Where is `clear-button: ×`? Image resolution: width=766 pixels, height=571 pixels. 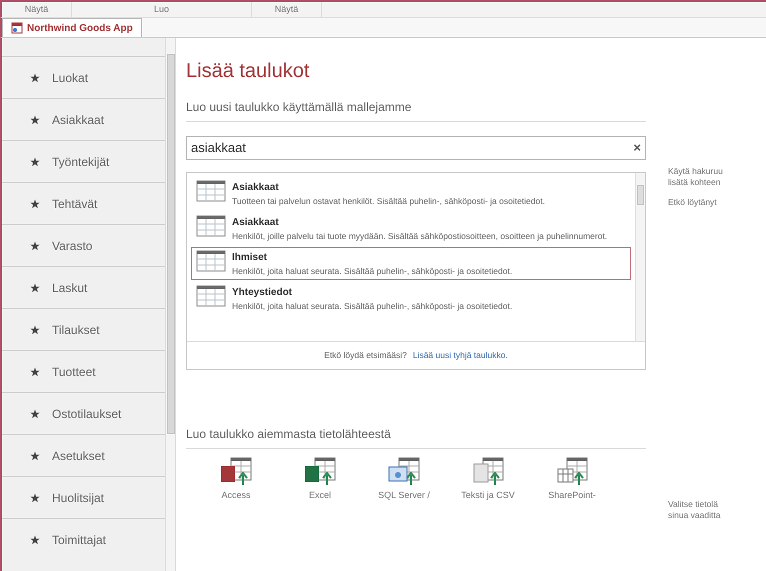 clear-button: × is located at coordinates (637, 148).